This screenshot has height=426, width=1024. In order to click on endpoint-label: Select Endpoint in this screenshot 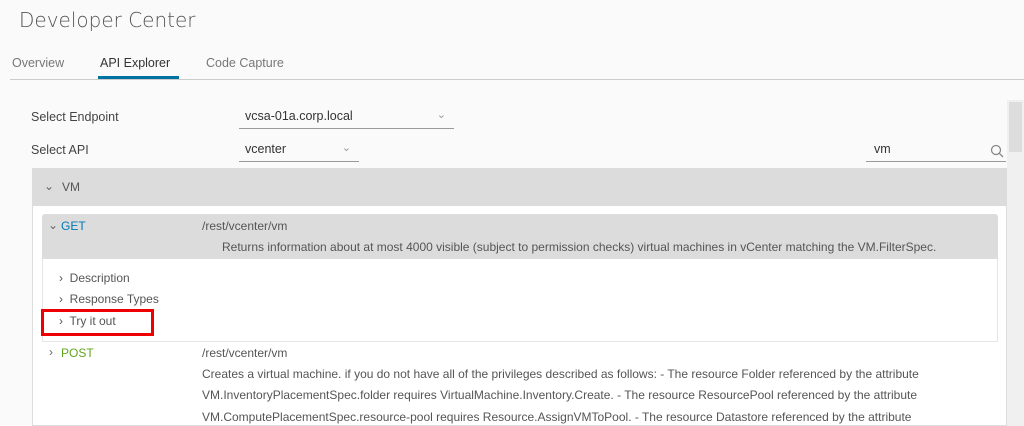, I will do `click(75, 117)`.